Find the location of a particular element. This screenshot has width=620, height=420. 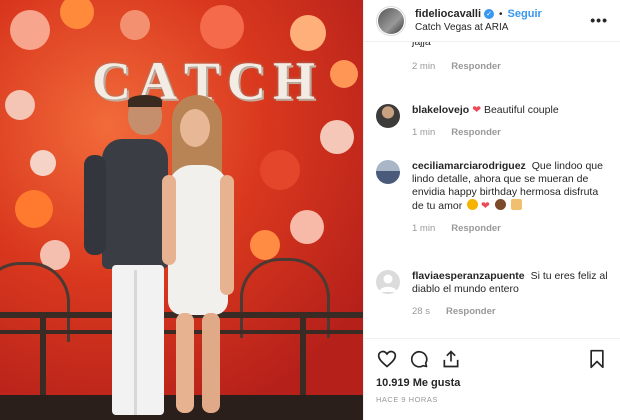

person-silhouette-icon is located at coordinates (388, 283).